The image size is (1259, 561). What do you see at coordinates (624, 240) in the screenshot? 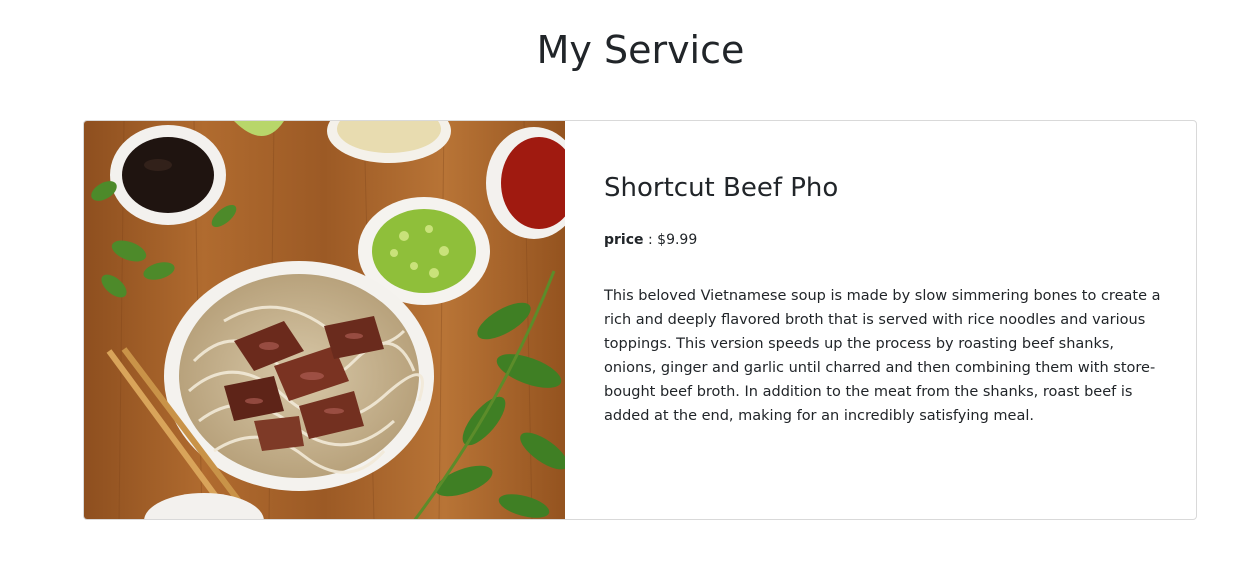
I see `price-label: price` at bounding box center [624, 240].